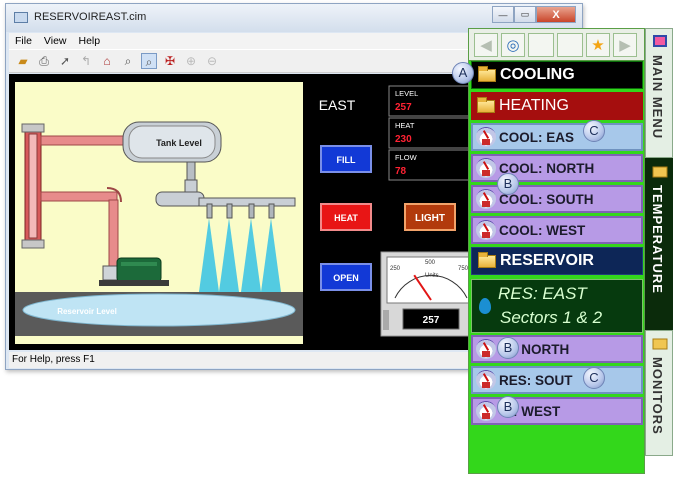  I want to click on pump-motor, so click(139, 270).